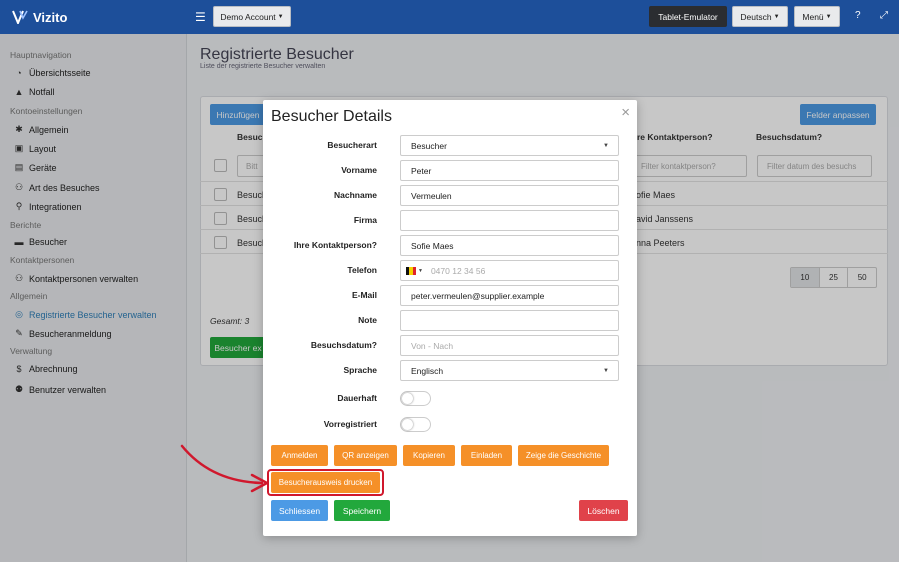 This screenshot has height=562, width=899. Describe the element at coordinates (415, 398) in the screenshot. I see `dauerhaft-toggle` at that location.